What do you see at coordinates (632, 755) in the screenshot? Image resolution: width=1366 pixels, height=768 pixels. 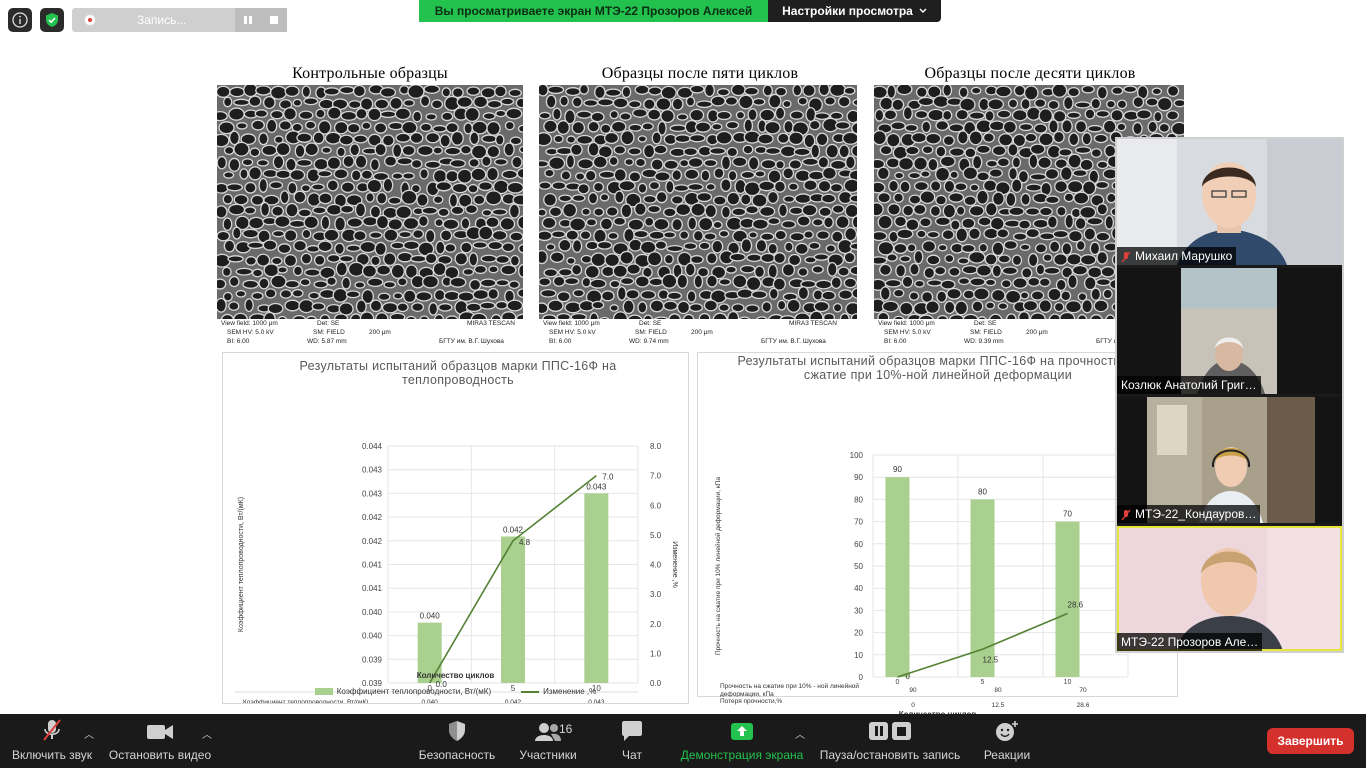 I see `chat-label: Чат` at bounding box center [632, 755].